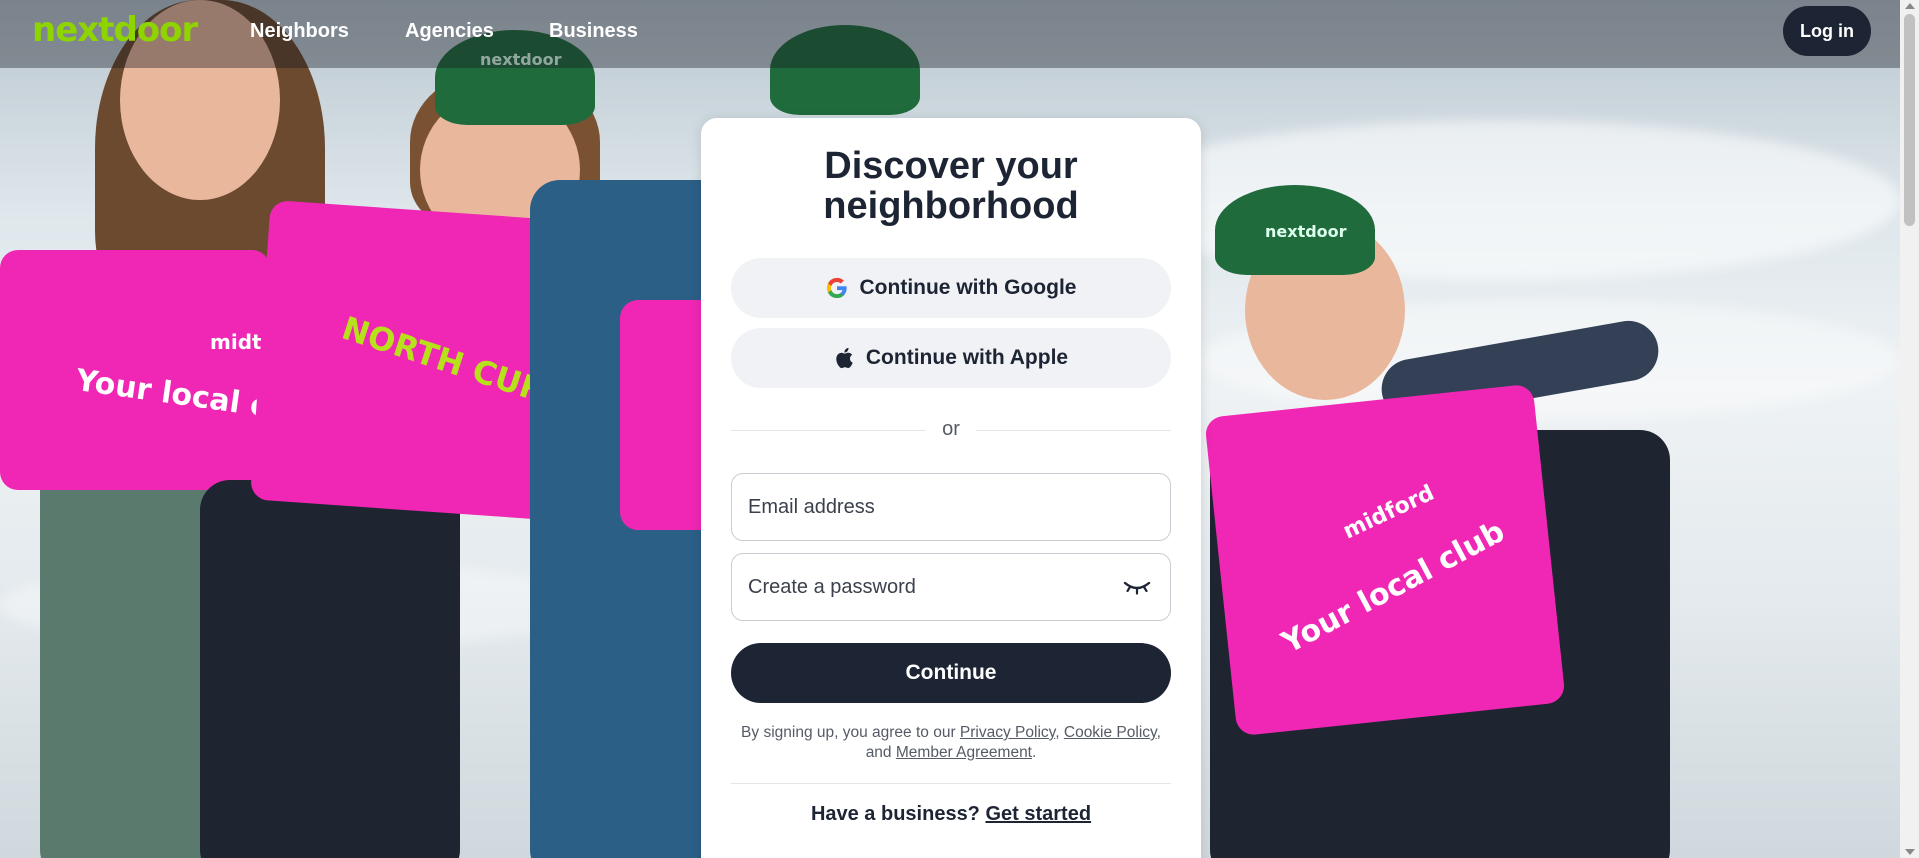 The width and height of the screenshot is (1919, 858). What do you see at coordinates (1007, 732) in the screenshot?
I see `privacy-policy-link: Privacy Policy` at bounding box center [1007, 732].